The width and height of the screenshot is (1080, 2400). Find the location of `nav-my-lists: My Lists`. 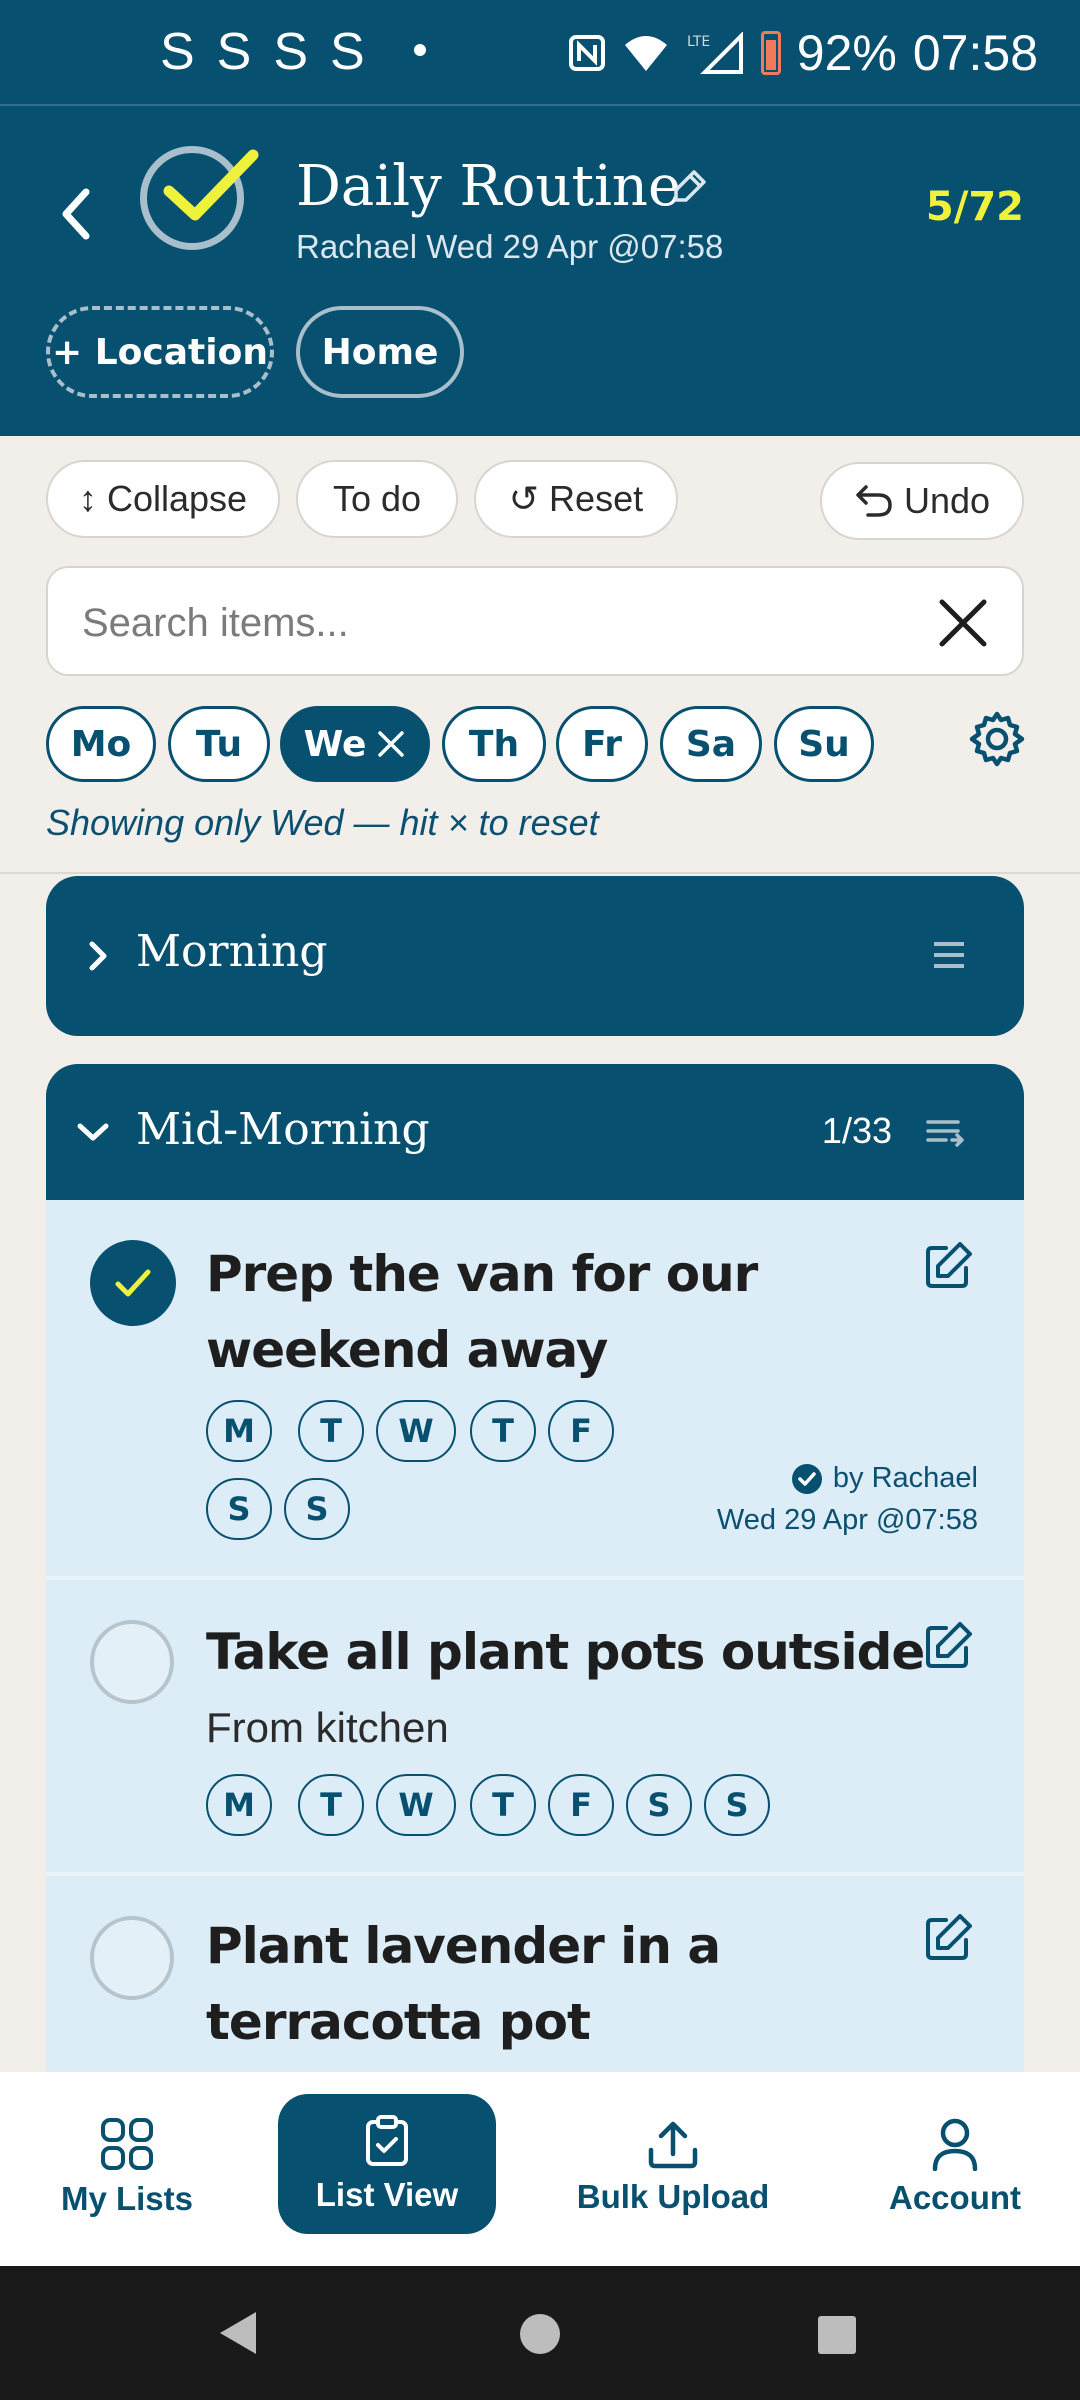

nav-my-lists: My Lists is located at coordinates (127, 2167).